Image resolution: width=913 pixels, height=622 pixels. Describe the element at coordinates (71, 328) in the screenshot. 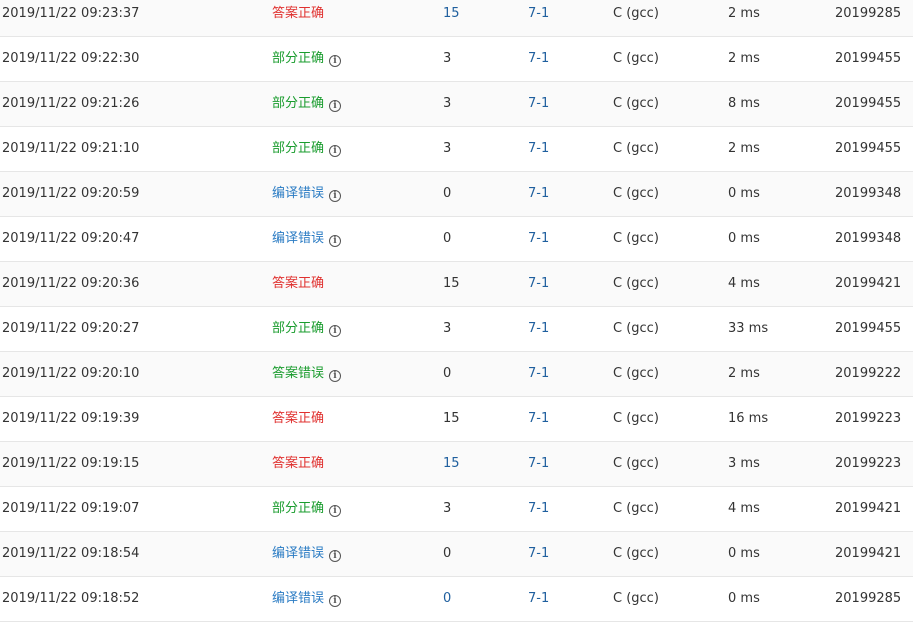

I see `submit-time: 2019/11/22 09:20:27` at that location.